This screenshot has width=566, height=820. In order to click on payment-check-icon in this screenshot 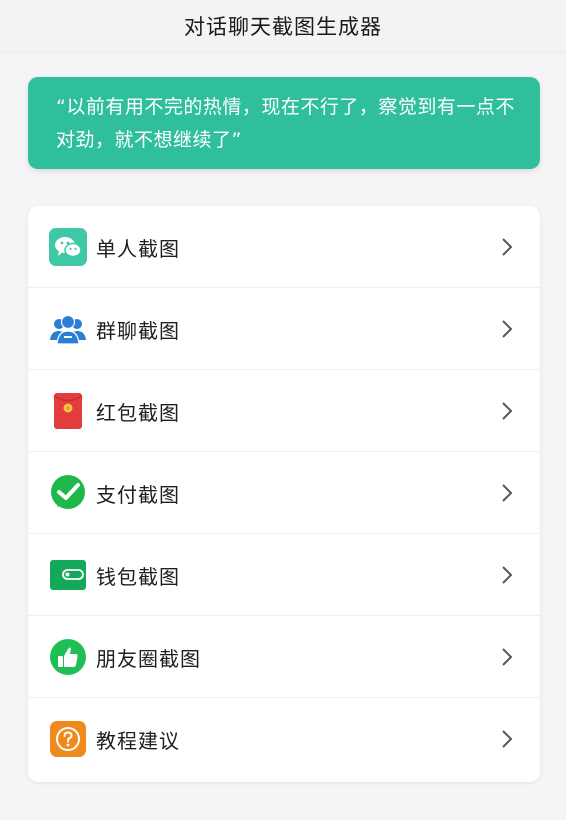, I will do `click(68, 493)`.